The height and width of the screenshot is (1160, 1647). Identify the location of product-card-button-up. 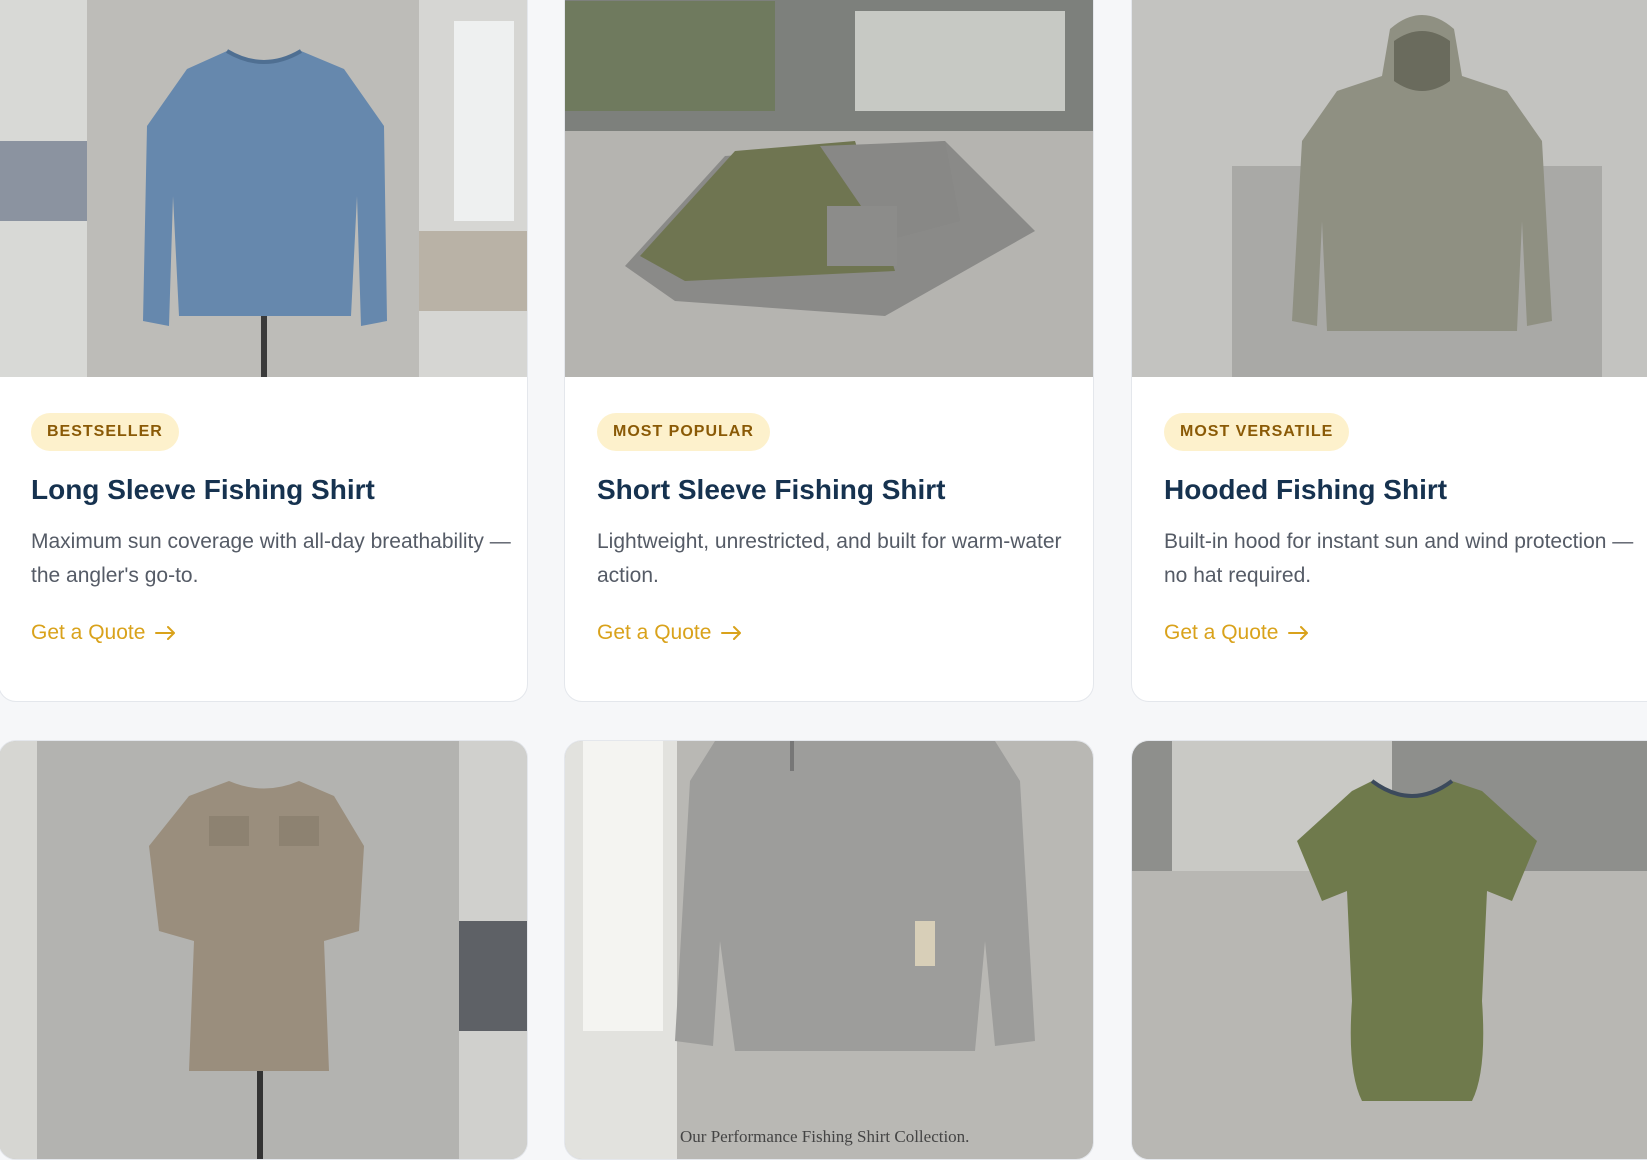
(264, 950).